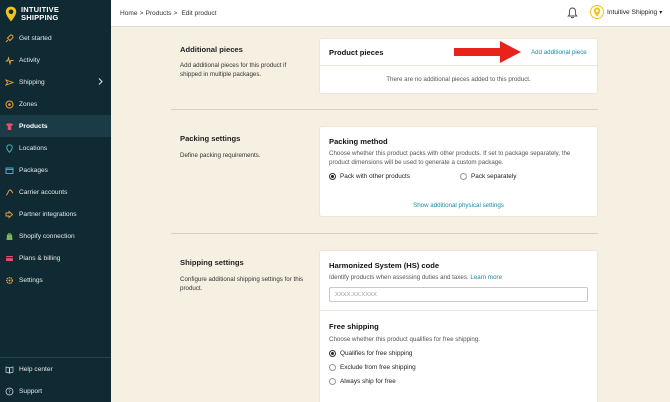 The height and width of the screenshot is (402, 670). What do you see at coordinates (55, 104) in the screenshot?
I see `sidebar-item-zones: Zones` at bounding box center [55, 104].